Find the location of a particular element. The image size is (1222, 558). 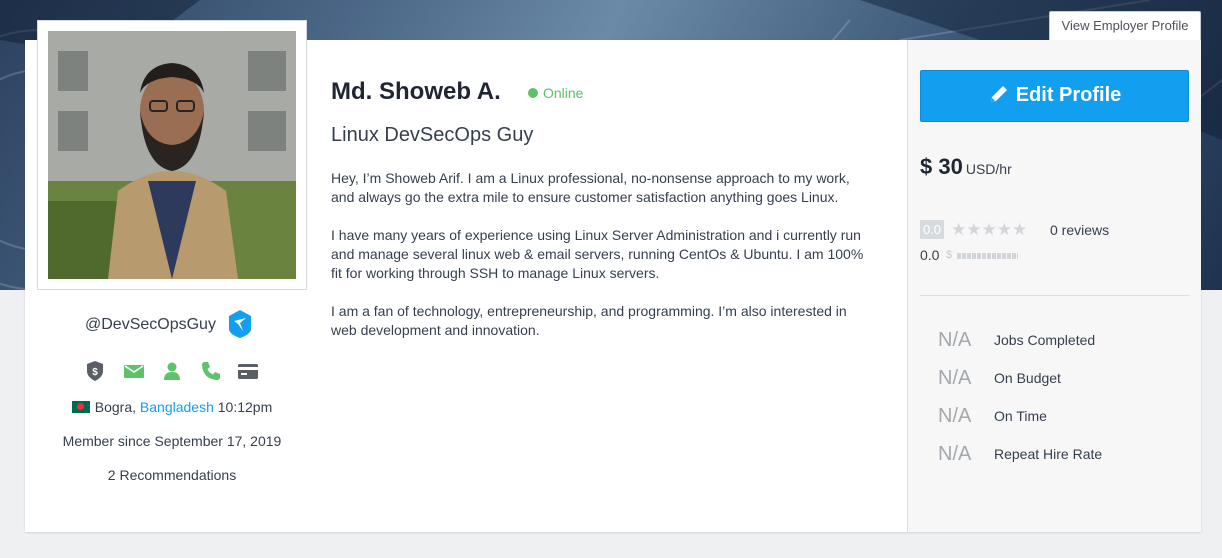

location: Bogra, Bangladesh 10:12pm is located at coordinates (172, 407).